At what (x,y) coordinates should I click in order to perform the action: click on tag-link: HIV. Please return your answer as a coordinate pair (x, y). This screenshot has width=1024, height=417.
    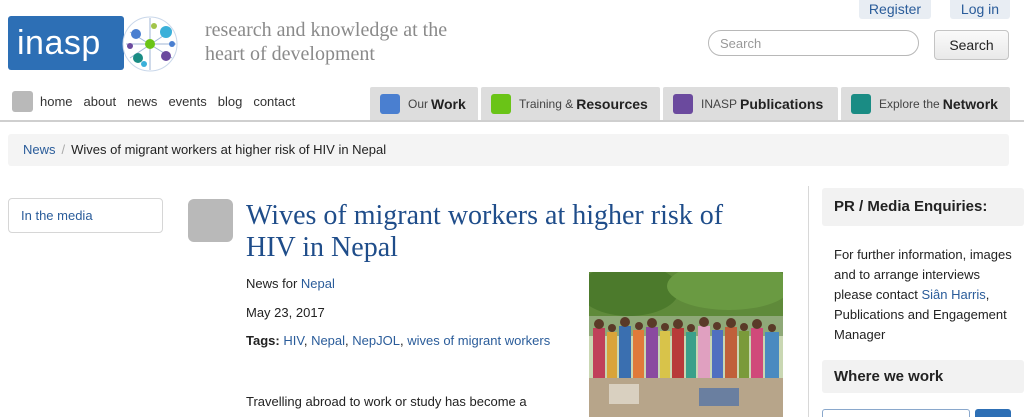
    Looking at the image, I should click on (293, 340).